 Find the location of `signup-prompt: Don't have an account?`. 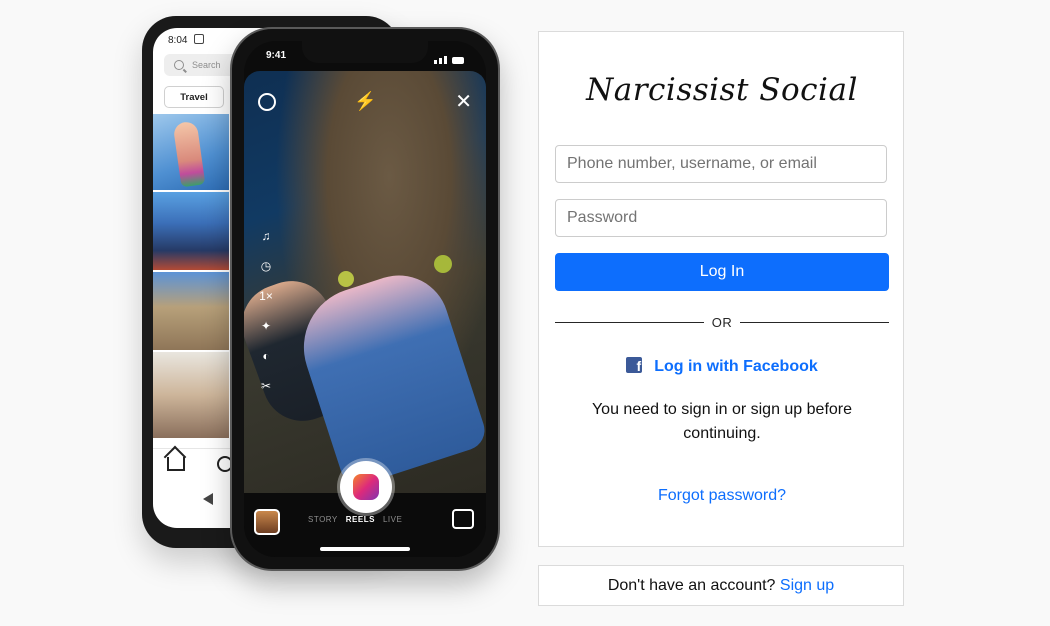

signup-prompt: Don't have an account? is located at coordinates (693, 585).